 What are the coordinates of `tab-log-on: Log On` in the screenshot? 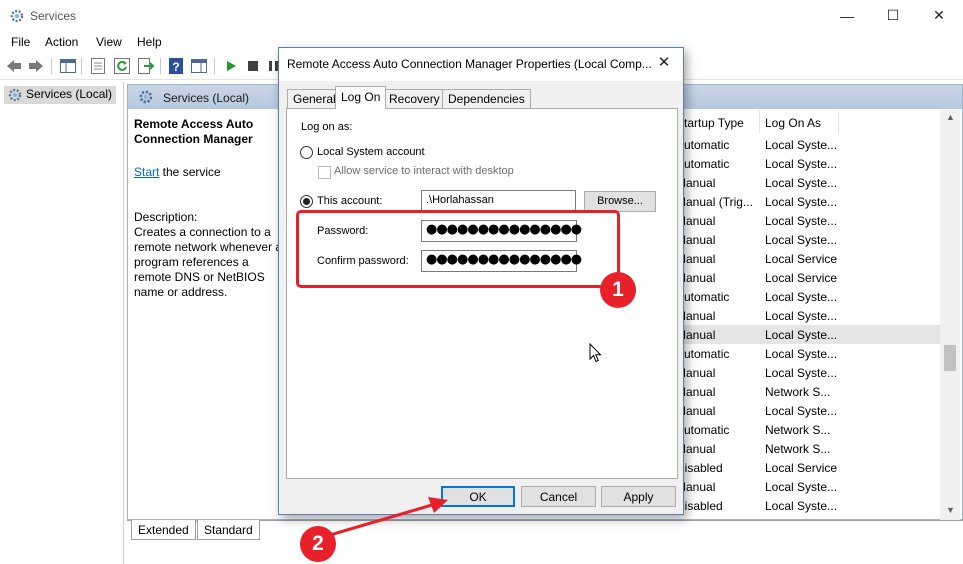 It's located at (361, 97).